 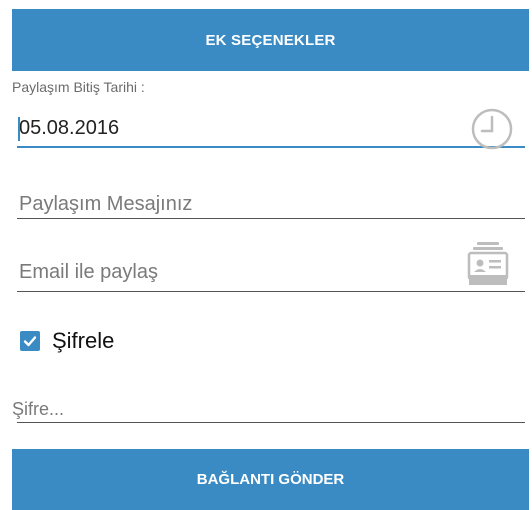 I want to click on expiry-date-field, so click(x=271, y=131).